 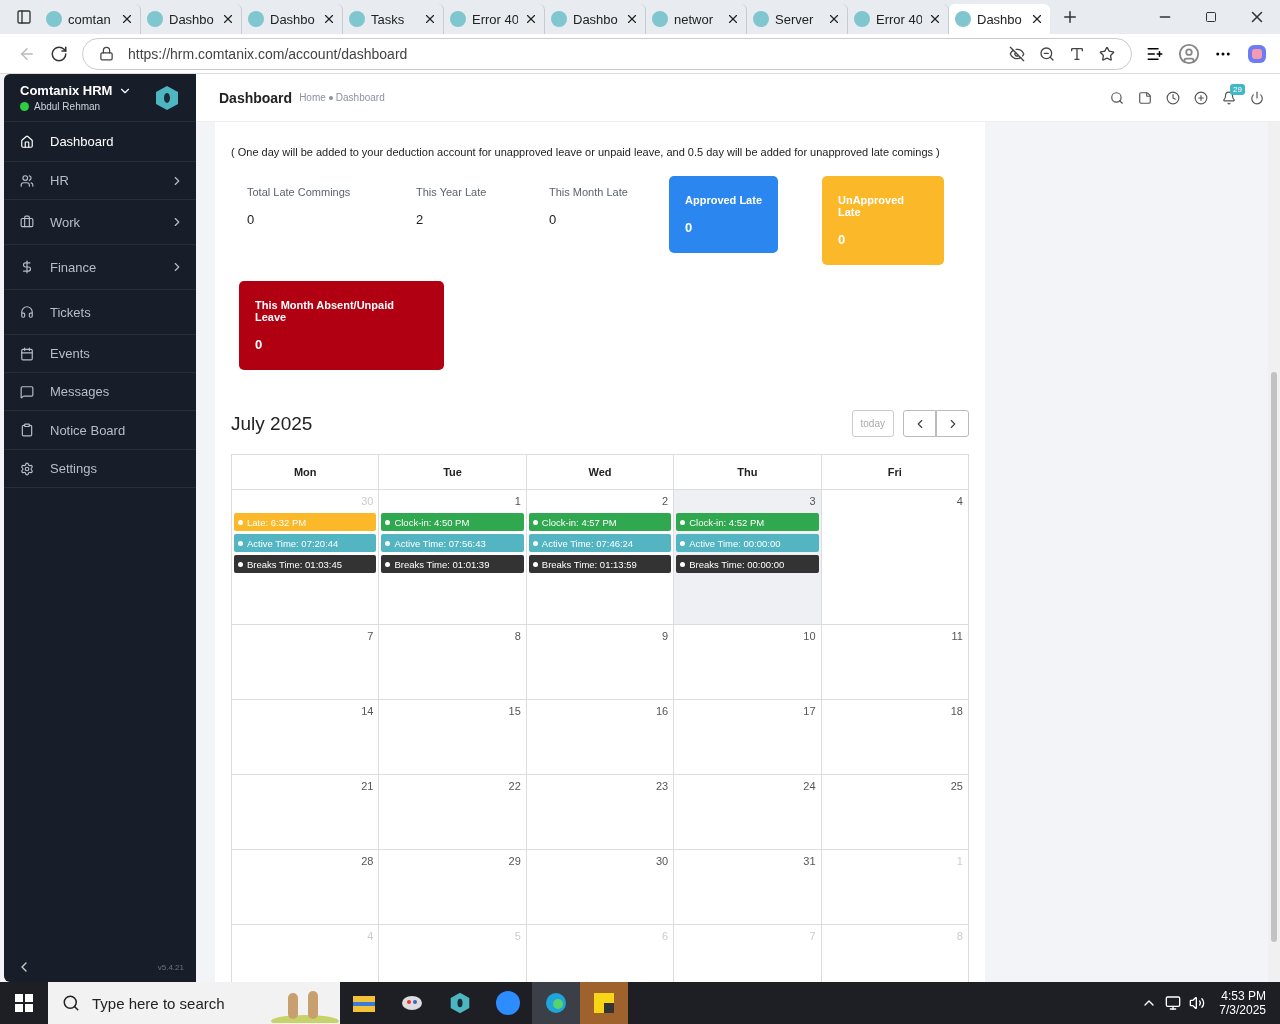 I want to click on sidebar-item: Notice Board, so click(x=100, y=430).